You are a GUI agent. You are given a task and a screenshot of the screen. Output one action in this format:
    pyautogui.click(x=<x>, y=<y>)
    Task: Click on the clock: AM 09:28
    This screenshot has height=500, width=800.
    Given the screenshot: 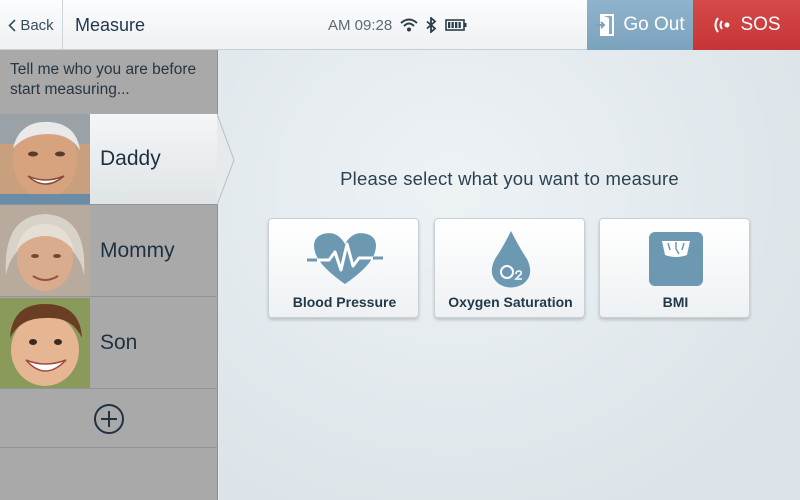 What is the action you would take?
    pyautogui.click(x=360, y=25)
    